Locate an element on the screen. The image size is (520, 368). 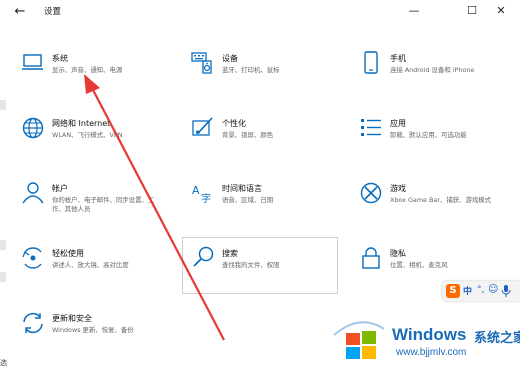
windows-logo-icon is located at coordinates (359, 340).